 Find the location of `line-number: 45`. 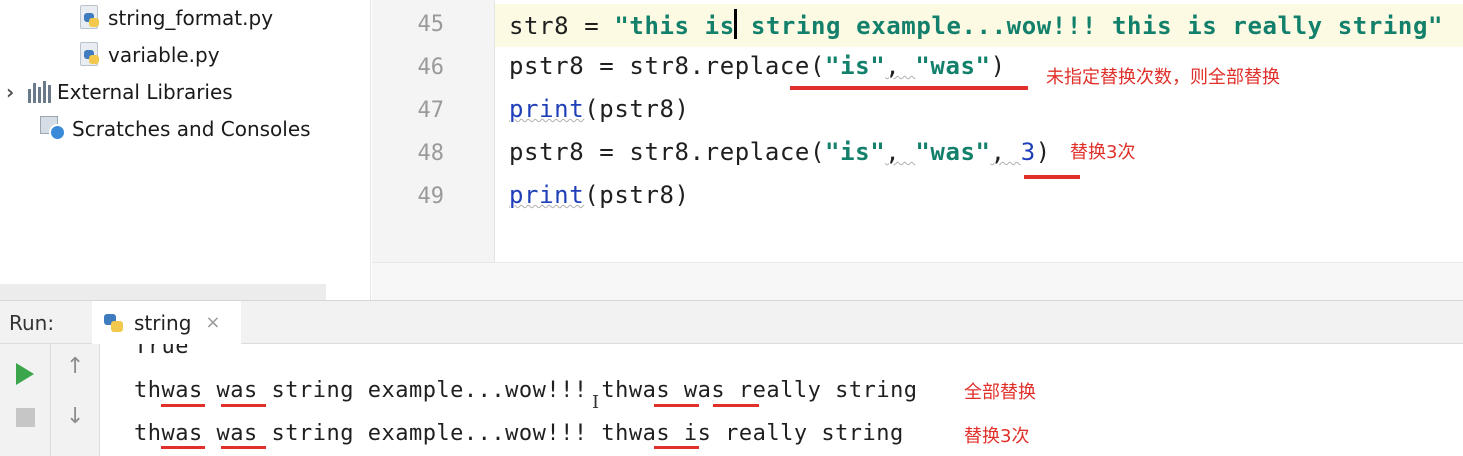

line-number: 45 is located at coordinates (431, 24).